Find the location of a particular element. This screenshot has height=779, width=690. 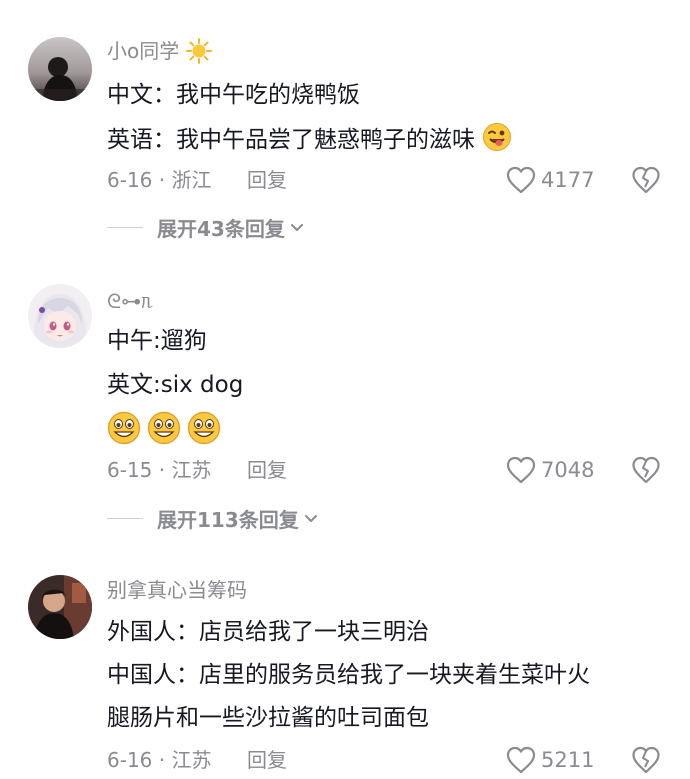

expand-replies-button: 展开43条回复 is located at coordinates (206, 227).